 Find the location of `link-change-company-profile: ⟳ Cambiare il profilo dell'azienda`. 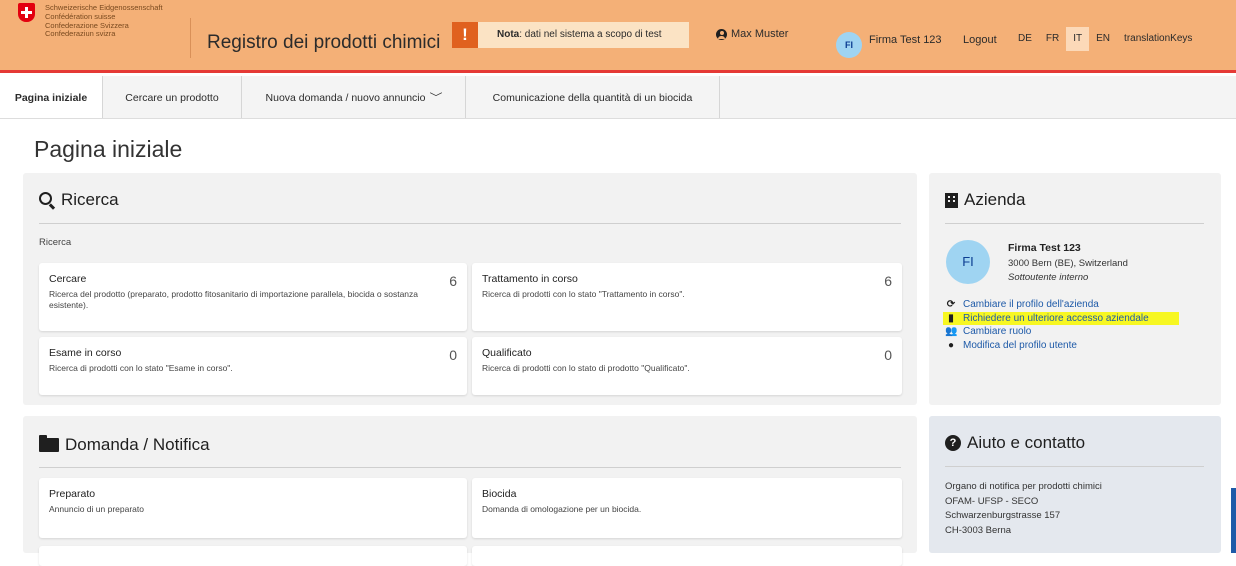

link-change-company-profile: ⟳ Cambiare il profilo dell'azienda is located at coordinates (1062, 305).